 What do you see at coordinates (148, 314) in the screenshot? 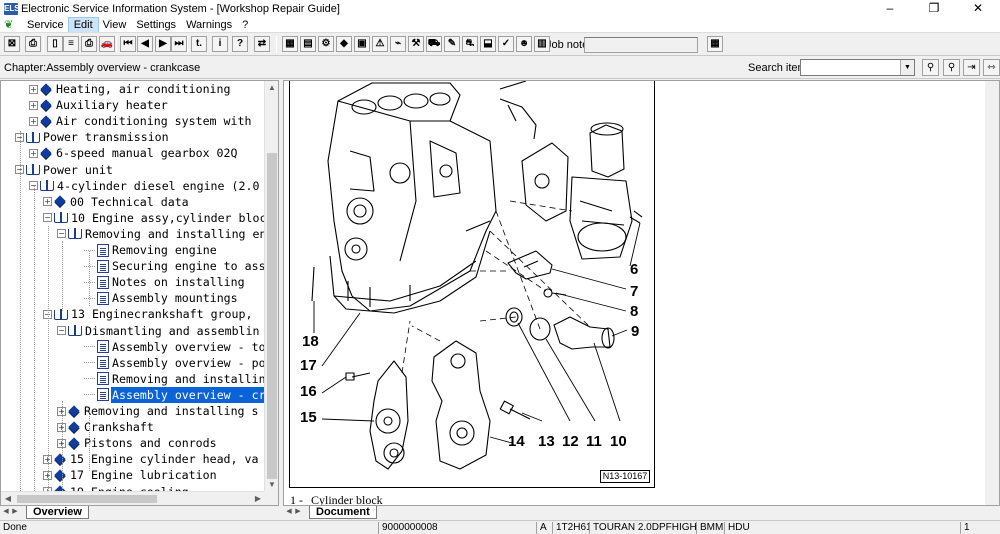
I see `tree-item: −13 Enginecrankshaft group,` at bounding box center [148, 314].